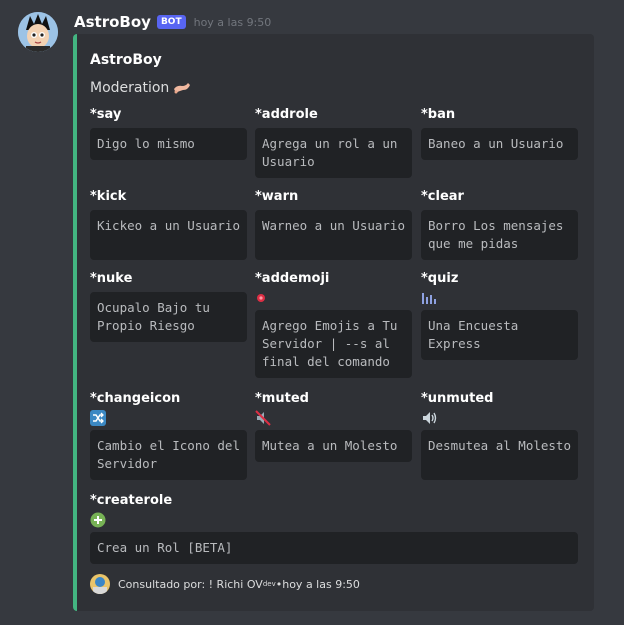 This screenshot has height=625, width=624. What do you see at coordinates (135, 398) in the screenshot?
I see `field-name: *changeicon` at bounding box center [135, 398].